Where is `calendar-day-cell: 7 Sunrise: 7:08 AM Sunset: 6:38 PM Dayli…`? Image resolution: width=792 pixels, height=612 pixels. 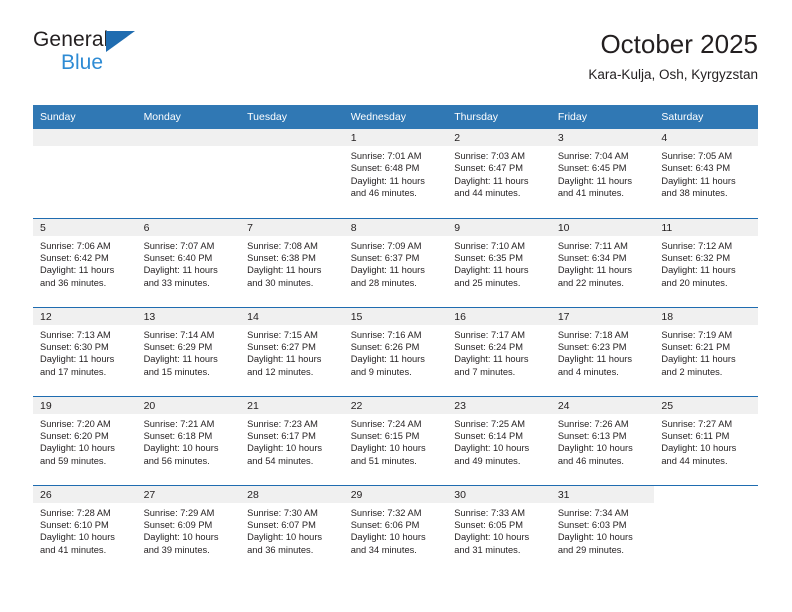
calendar-day-cell: 7 Sunrise: 7:08 AM Sunset: 6:38 PM Dayli… is located at coordinates (292, 262).